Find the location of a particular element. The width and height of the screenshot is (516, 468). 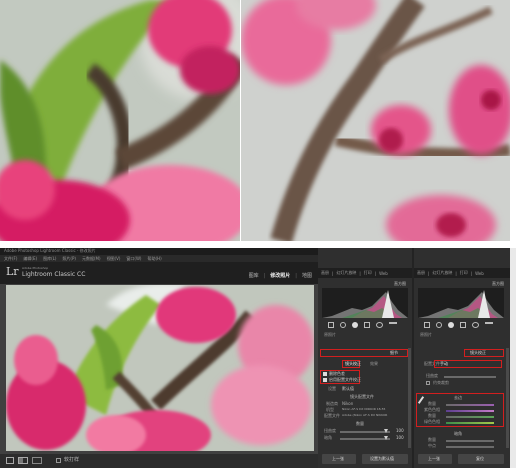

section-header-detail: 细节 is located at coordinates (394, 353).